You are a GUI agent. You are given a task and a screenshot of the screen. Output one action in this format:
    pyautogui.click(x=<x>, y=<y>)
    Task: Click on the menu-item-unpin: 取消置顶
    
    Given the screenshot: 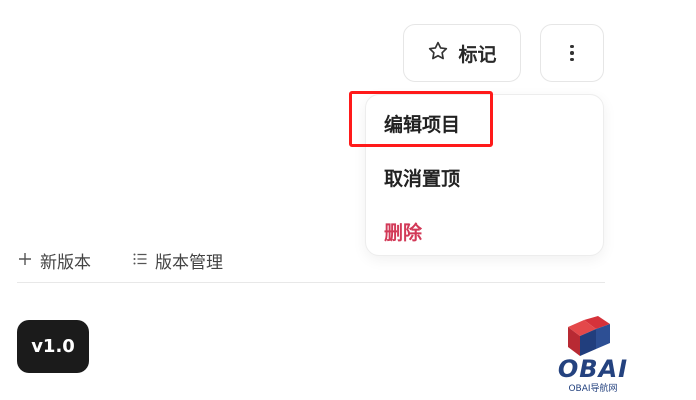 What is the action you would take?
    pyautogui.click(x=422, y=179)
    